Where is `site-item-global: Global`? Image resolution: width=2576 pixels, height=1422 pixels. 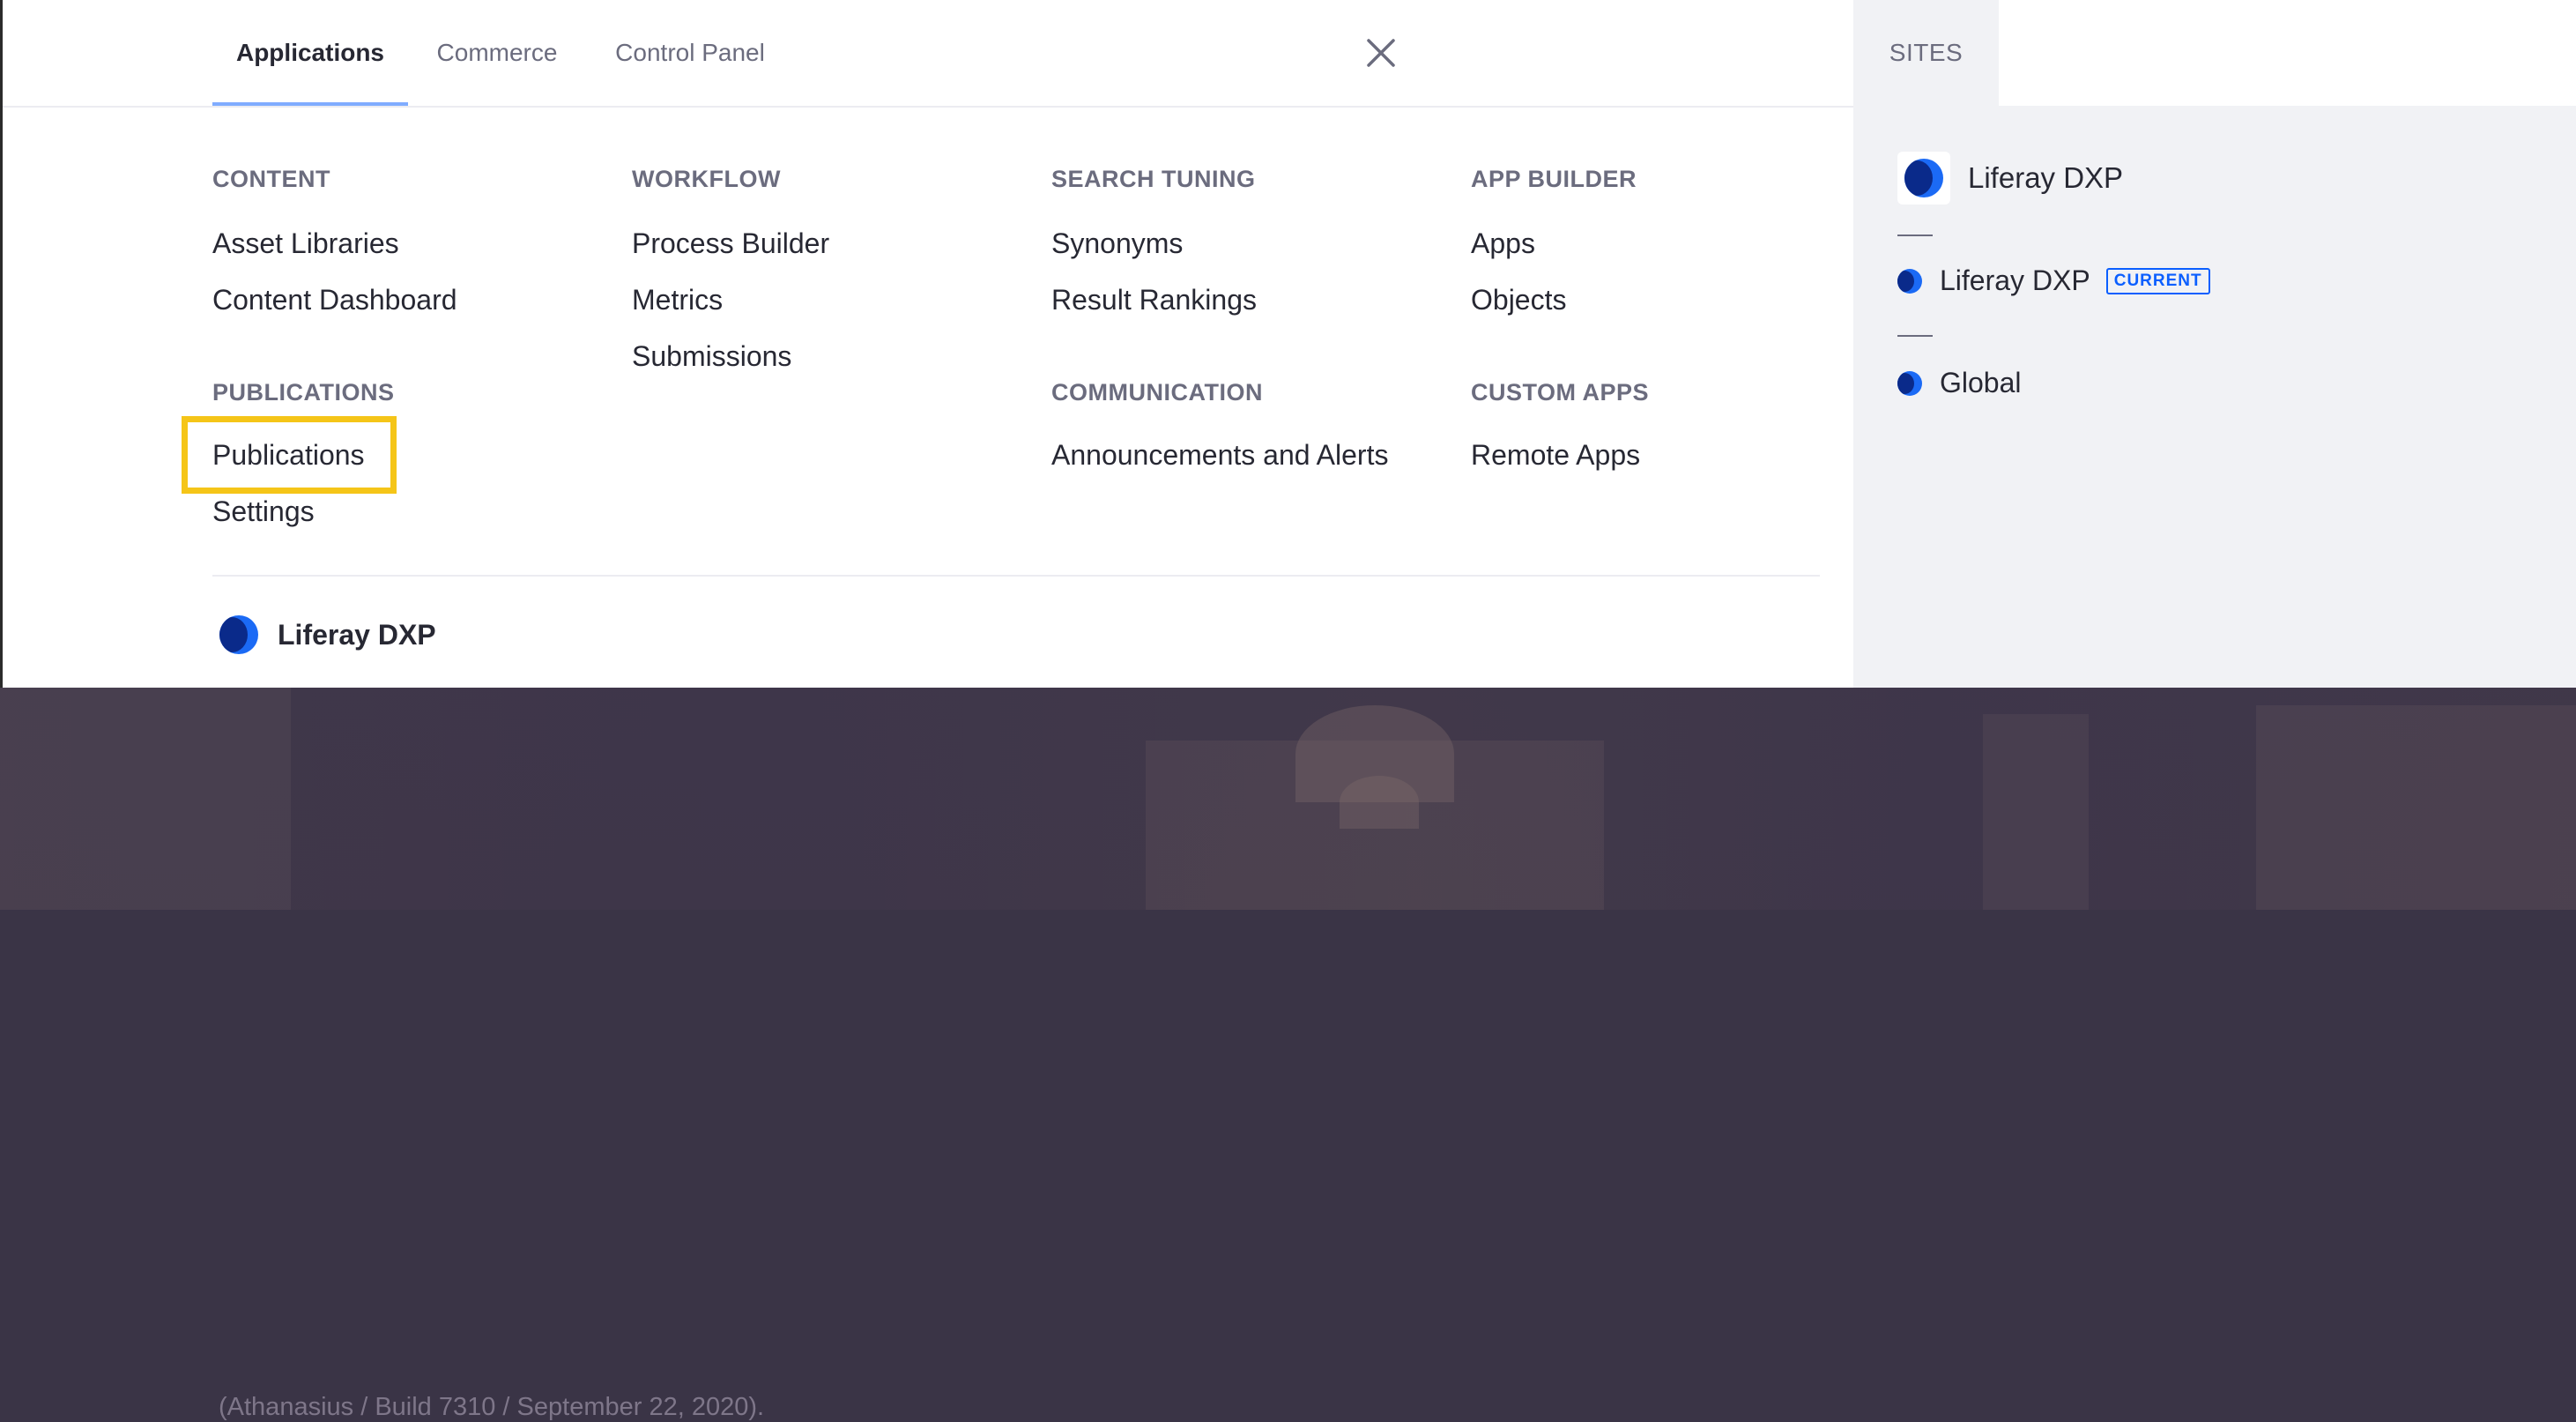
site-item-global: Global is located at coordinates (1959, 383).